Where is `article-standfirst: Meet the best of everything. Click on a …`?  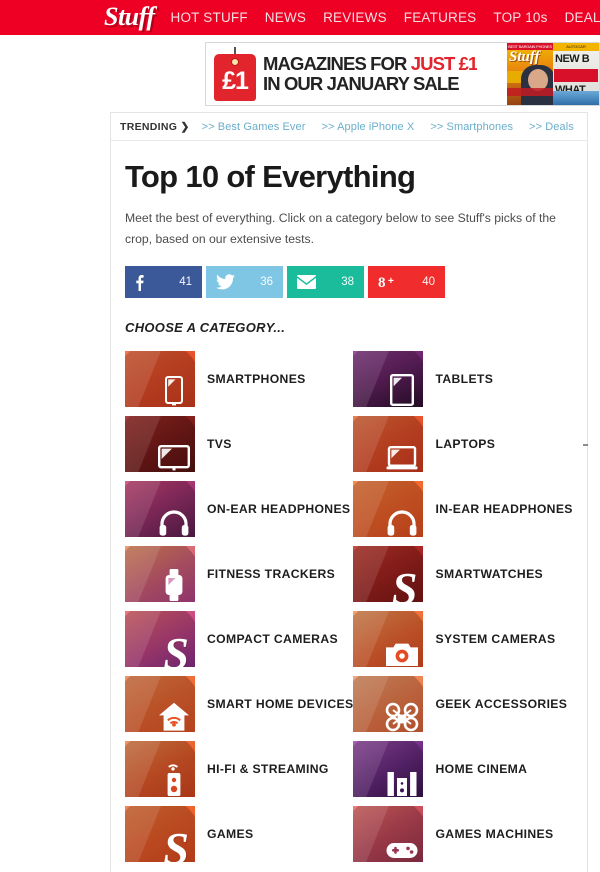 article-standfirst: Meet the best of everything. Click on a … is located at coordinates (340, 228).